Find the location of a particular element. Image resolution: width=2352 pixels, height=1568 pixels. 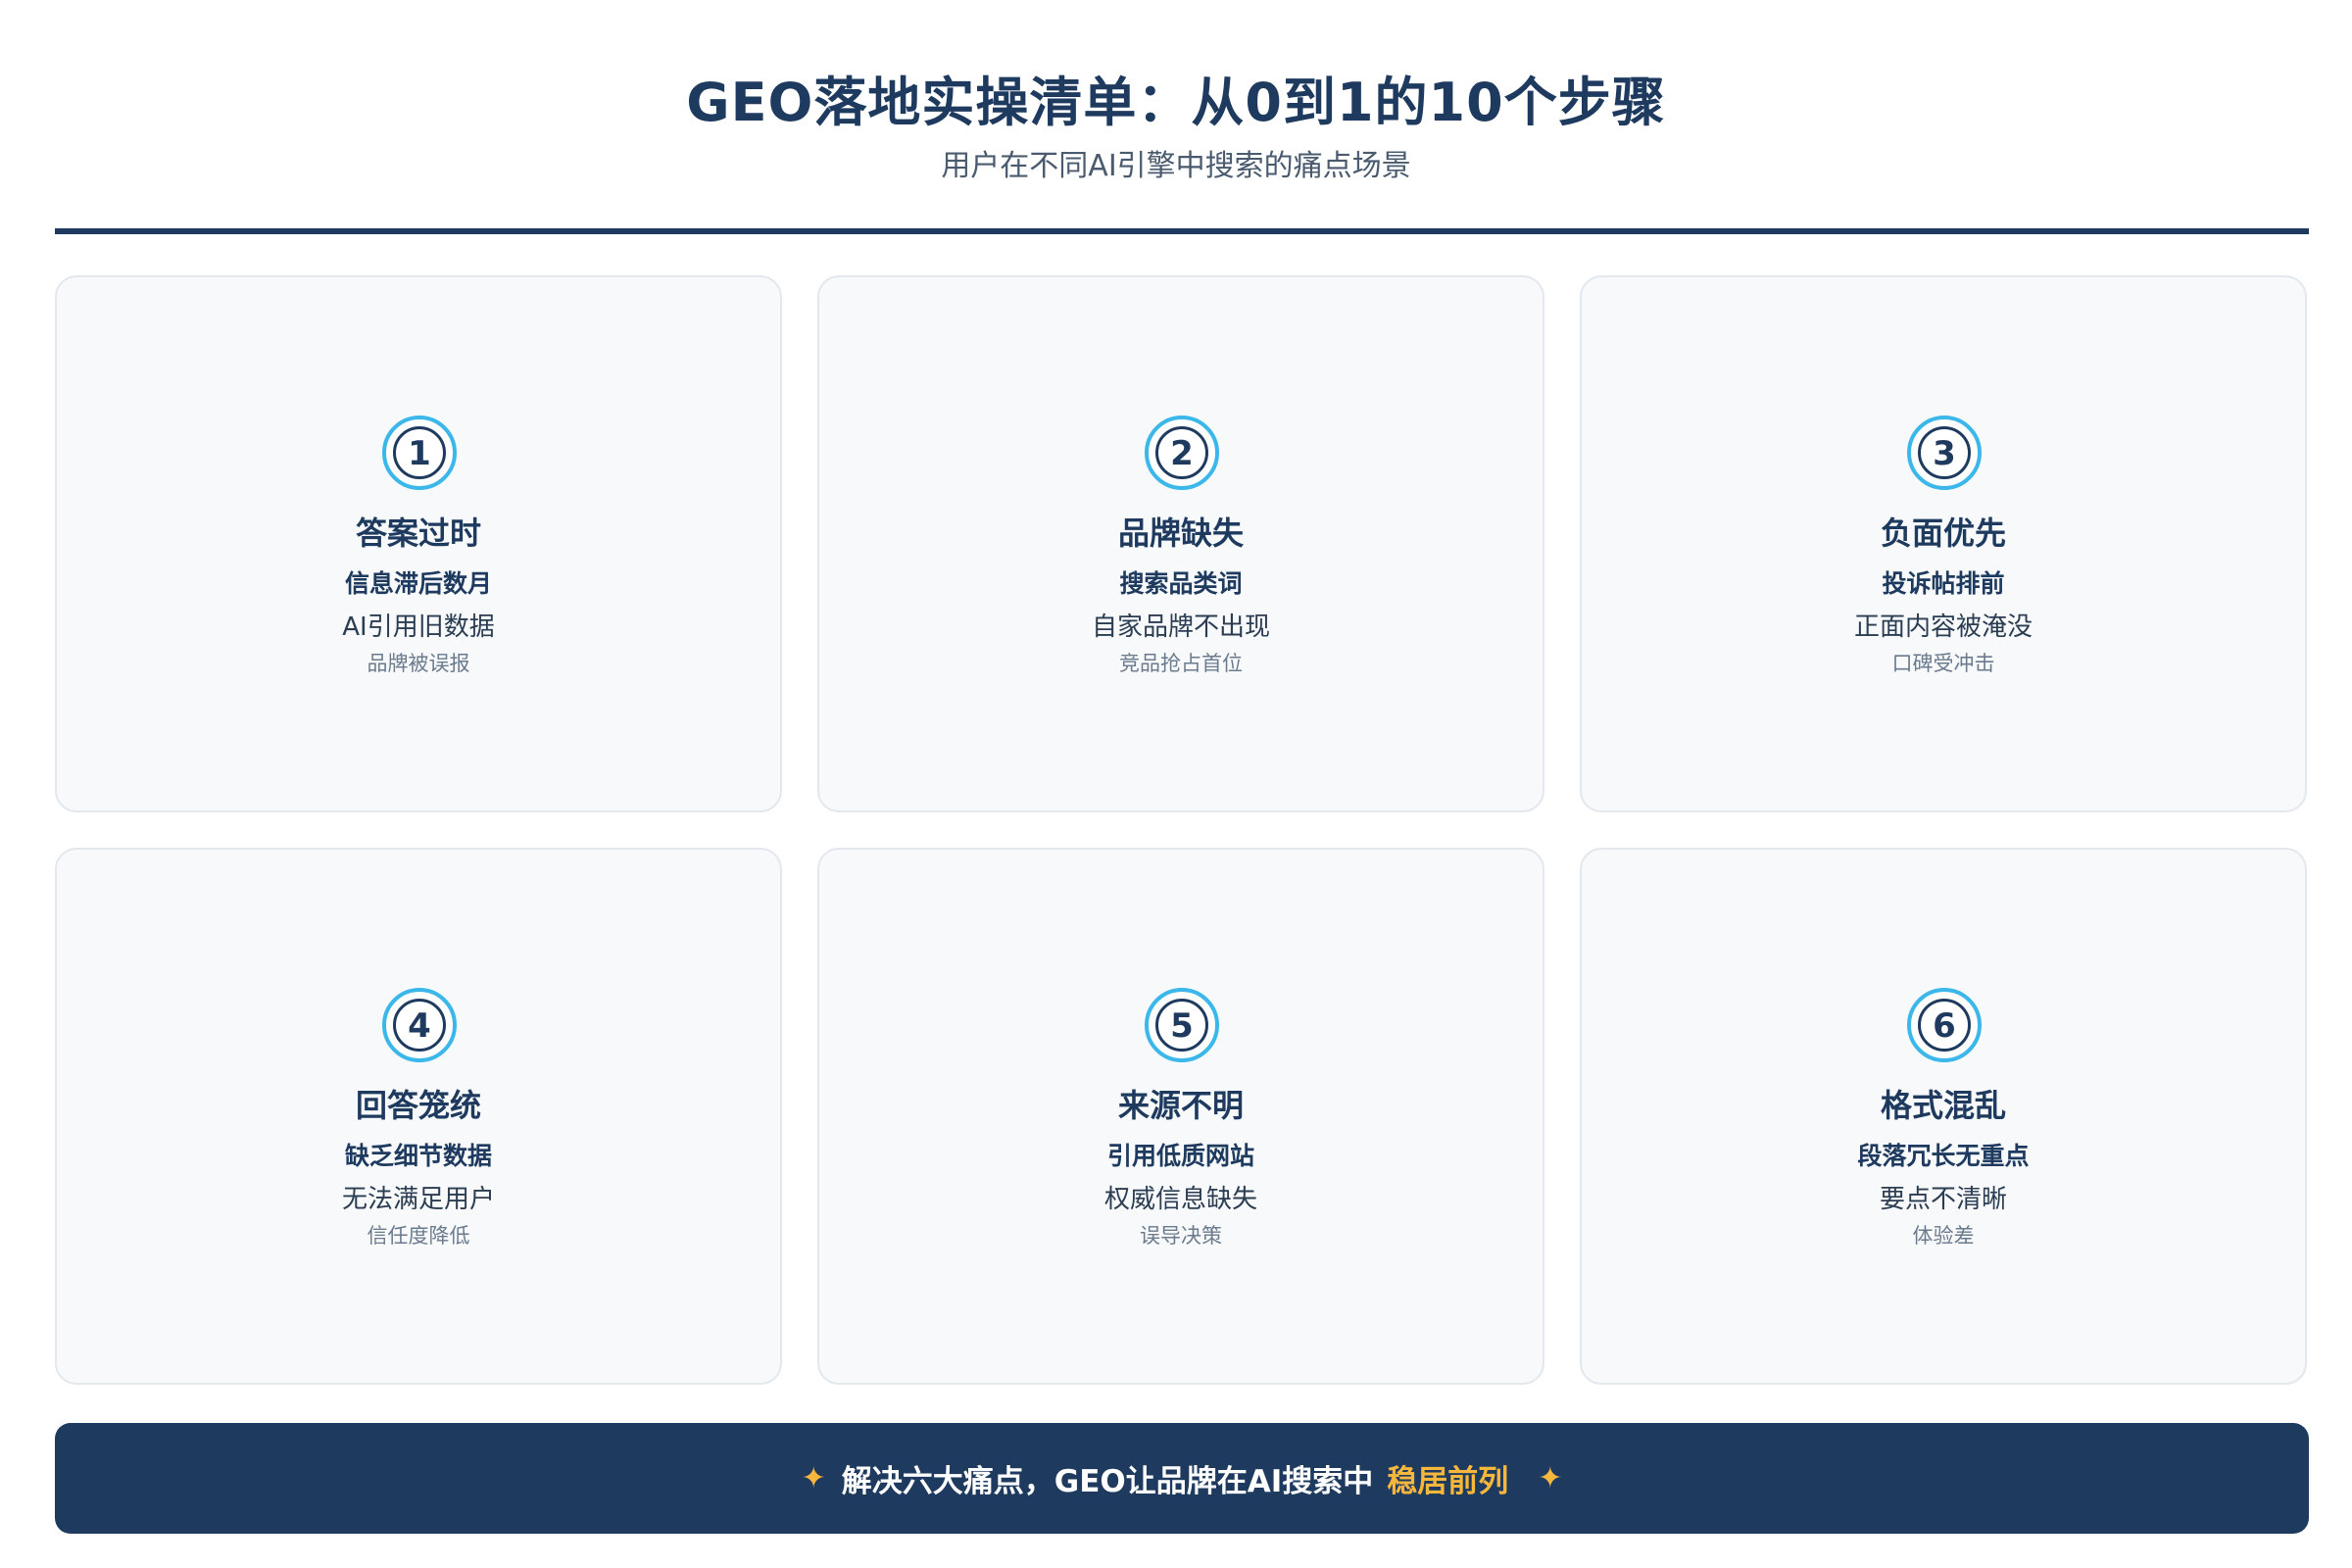

card-title: 回答笼统 is located at coordinates (418, 1105).